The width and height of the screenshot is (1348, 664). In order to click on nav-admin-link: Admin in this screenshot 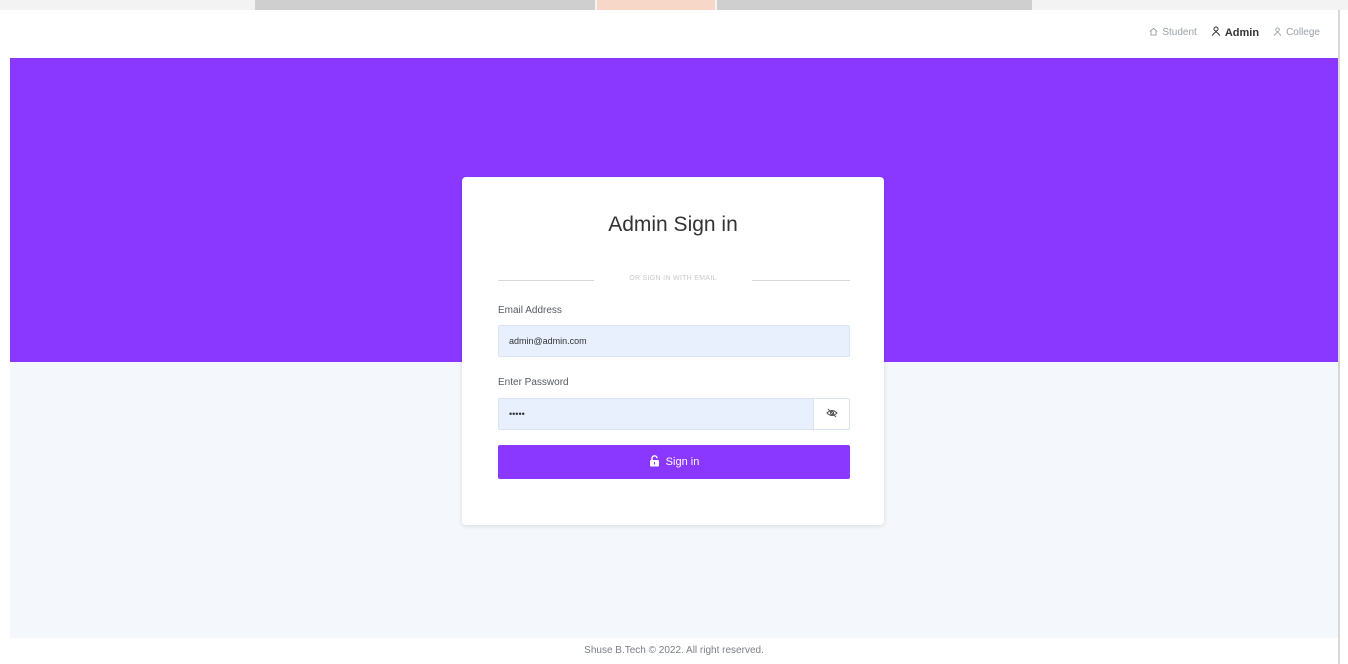, I will do `click(1235, 32)`.